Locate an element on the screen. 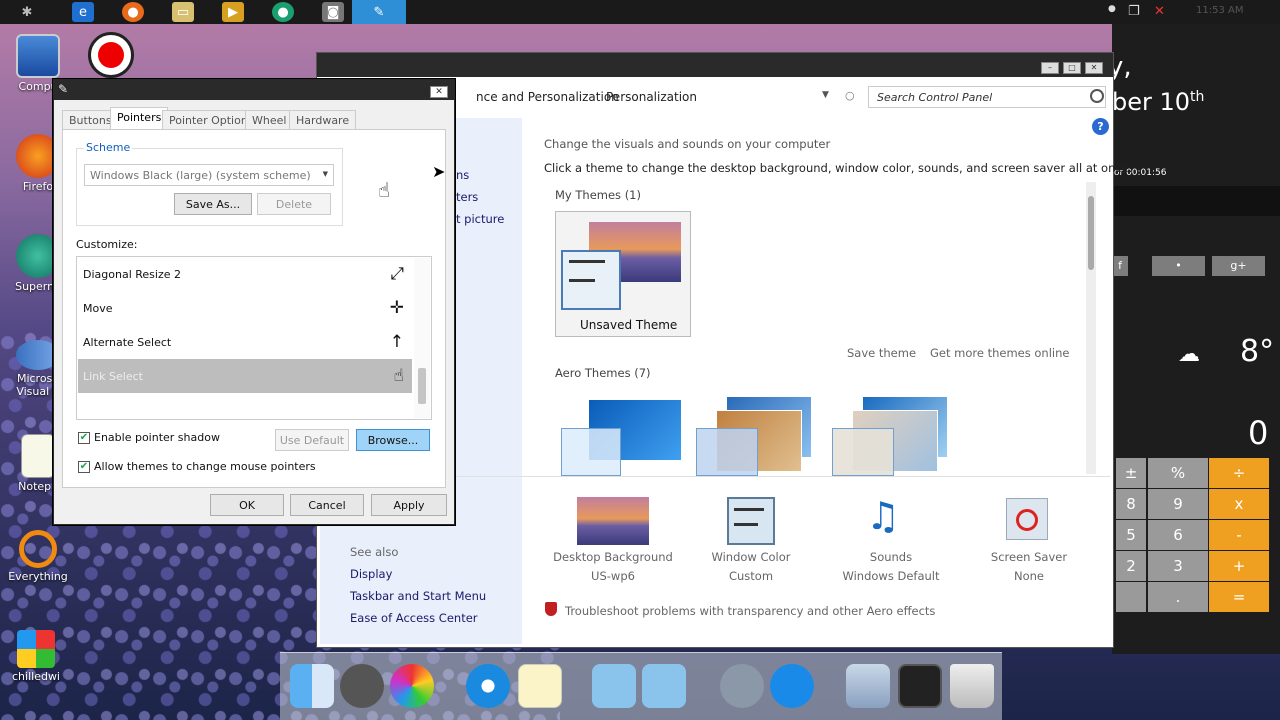  calc-button: x is located at coordinates (1239, 504).